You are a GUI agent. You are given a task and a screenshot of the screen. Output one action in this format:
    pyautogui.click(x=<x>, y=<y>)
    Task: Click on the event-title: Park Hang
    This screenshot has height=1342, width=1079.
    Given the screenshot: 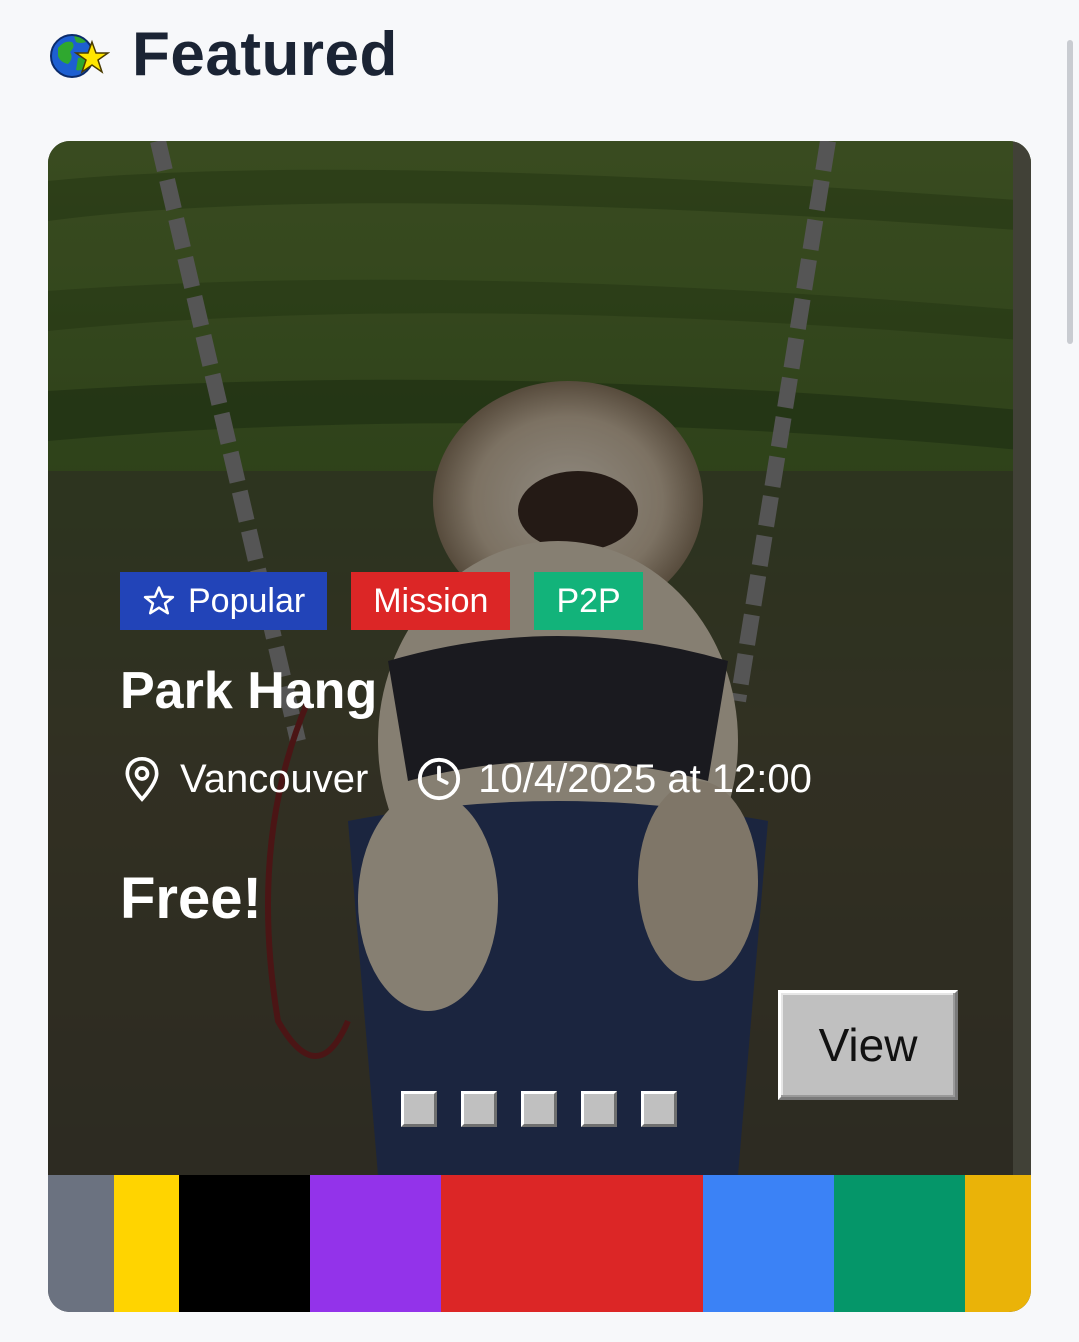 What is the action you would take?
    pyautogui.click(x=249, y=691)
    